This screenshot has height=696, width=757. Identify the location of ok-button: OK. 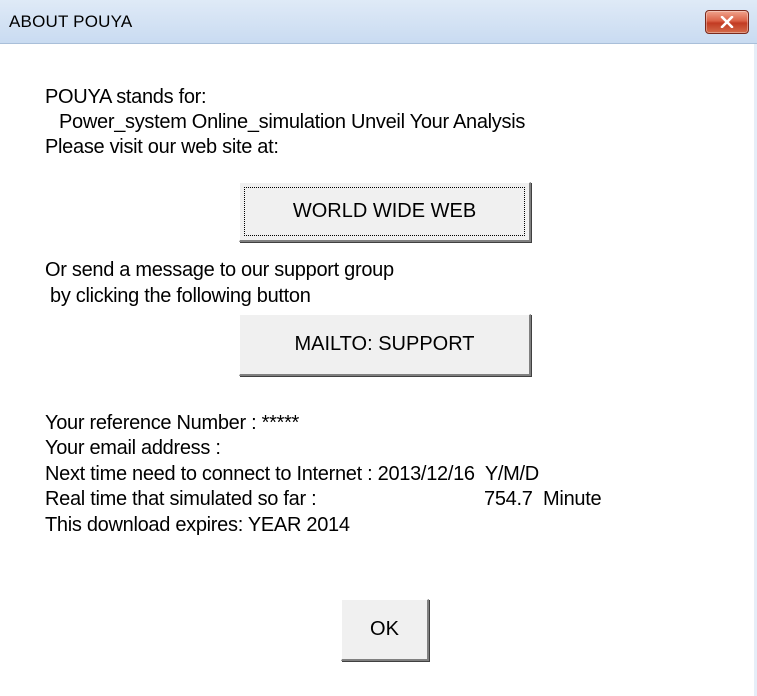
(385, 630).